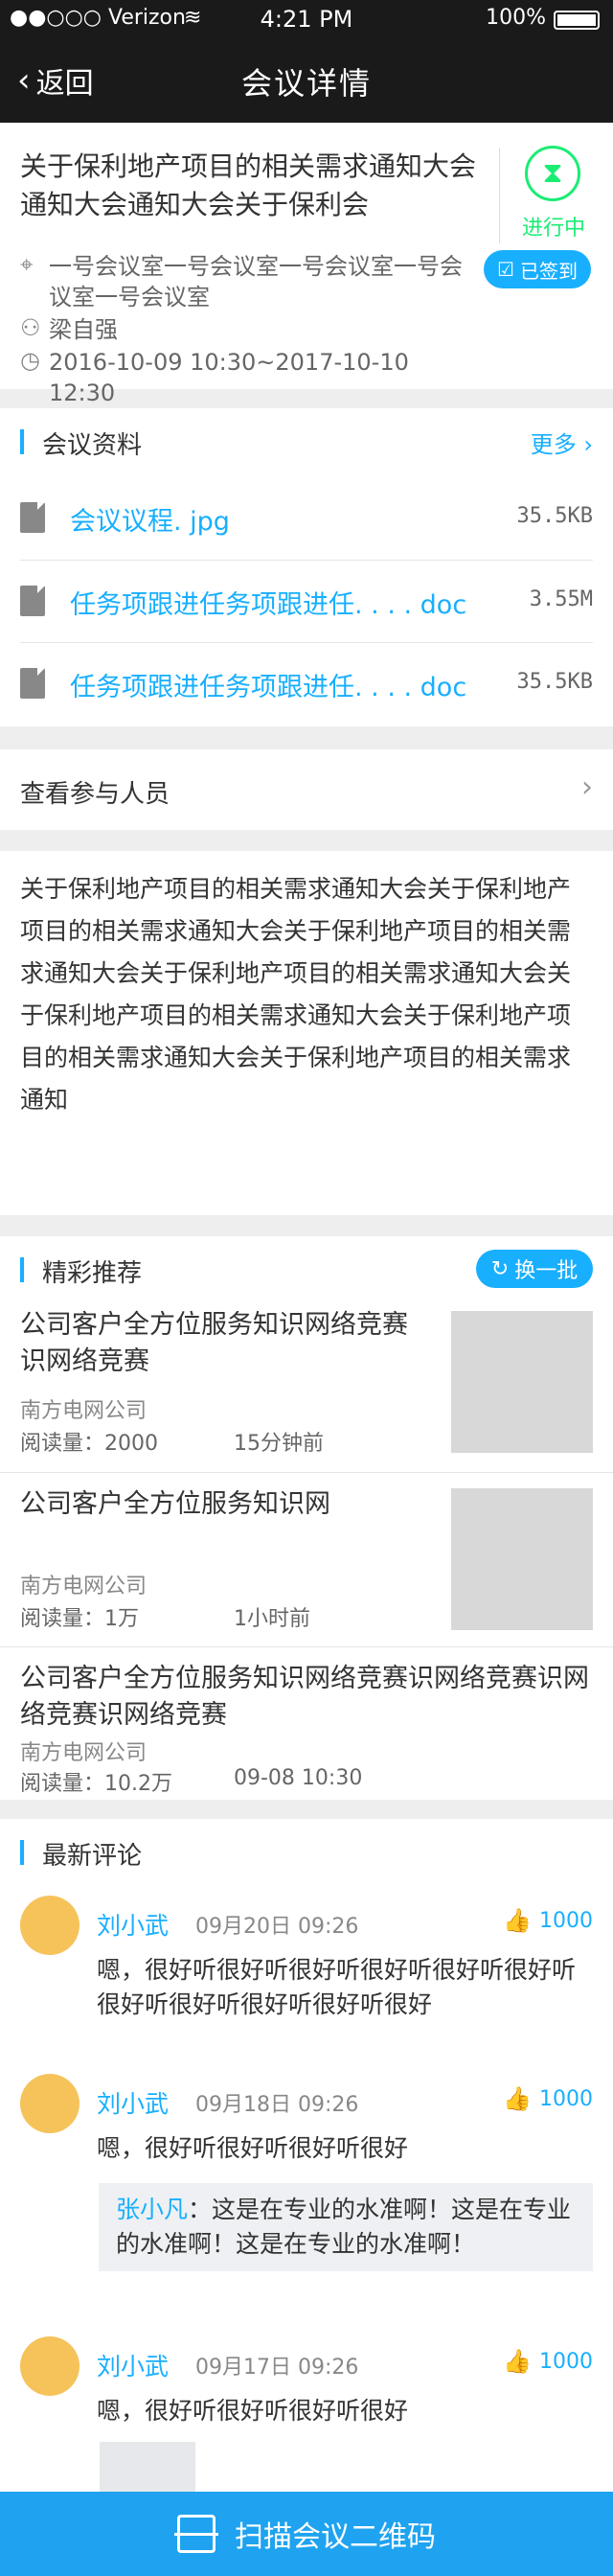 Image resolution: width=613 pixels, height=2576 pixels. I want to click on signed-in-label: 已签到, so click(548, 271).